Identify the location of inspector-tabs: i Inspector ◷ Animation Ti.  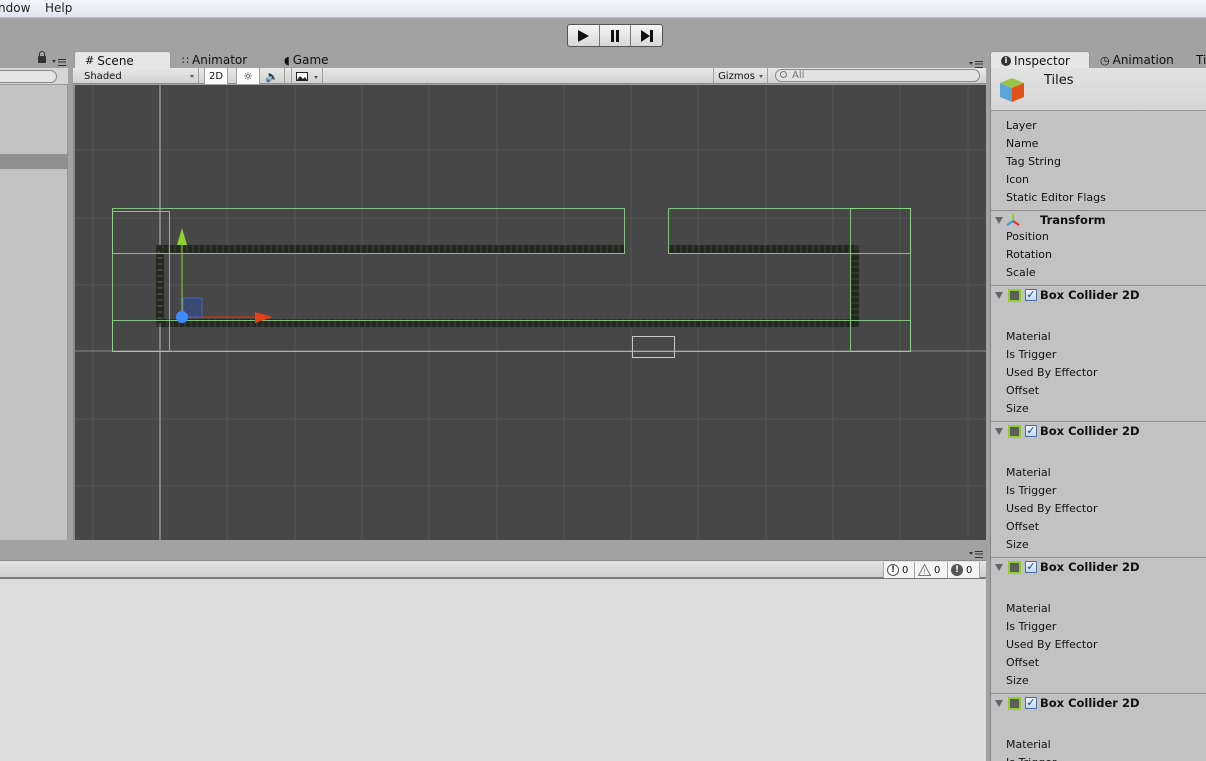
(1096, 59).